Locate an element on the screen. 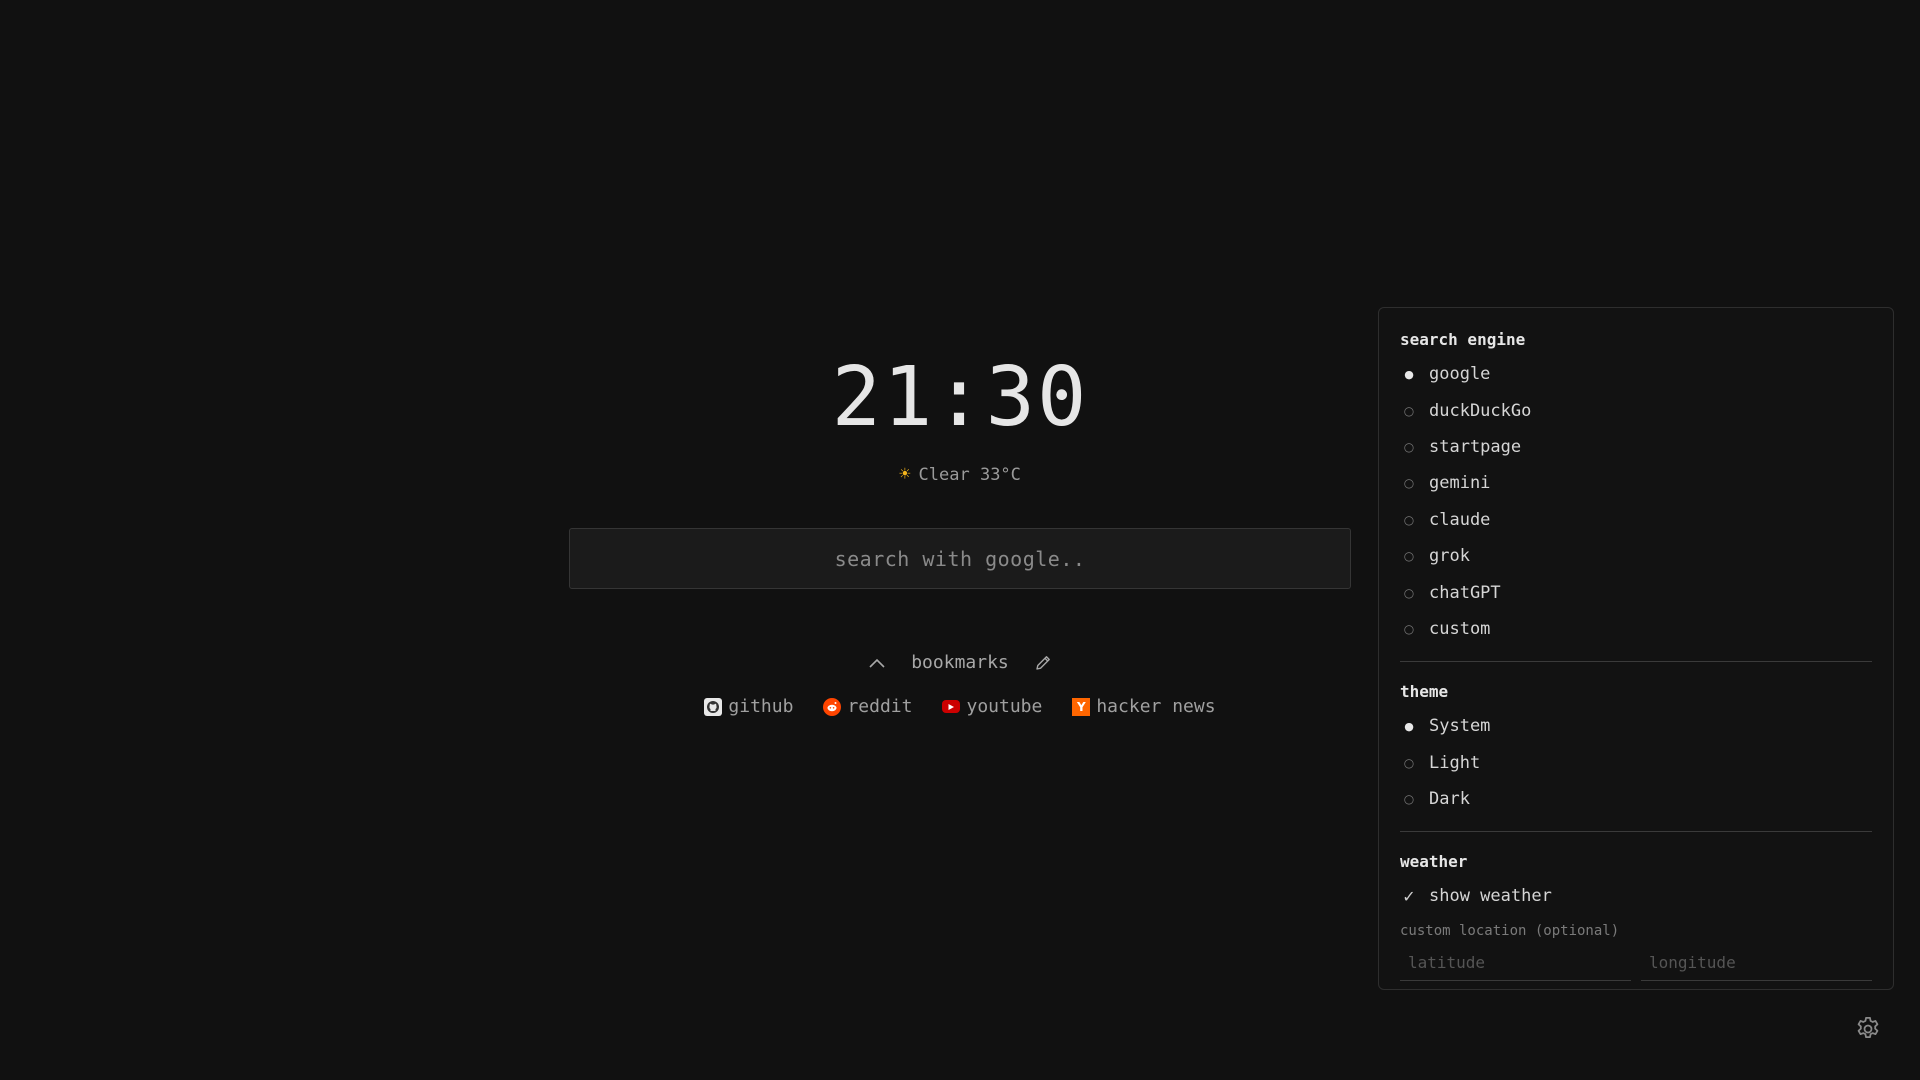 This screenshot has height=1080, width=1920. bookmark-reddit: reddit is located at coordinates (867, 706).